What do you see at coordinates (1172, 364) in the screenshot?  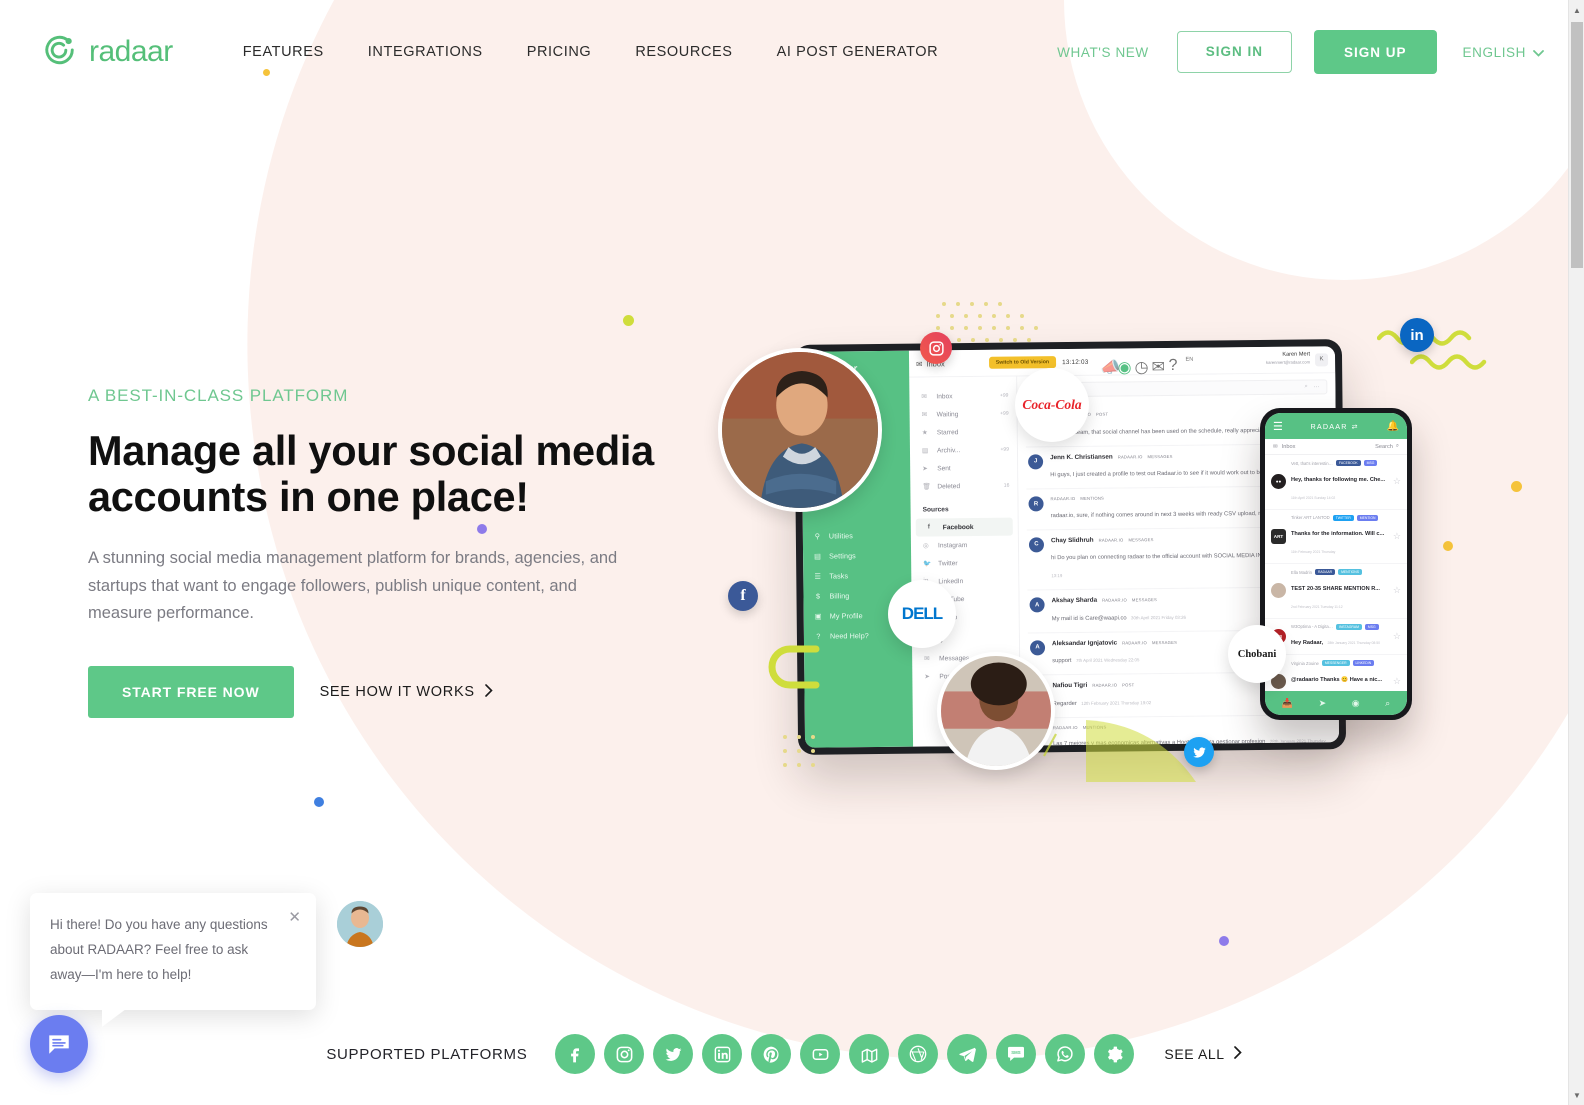 I see `help-icon: ?` at bounding box center [1172, 364].